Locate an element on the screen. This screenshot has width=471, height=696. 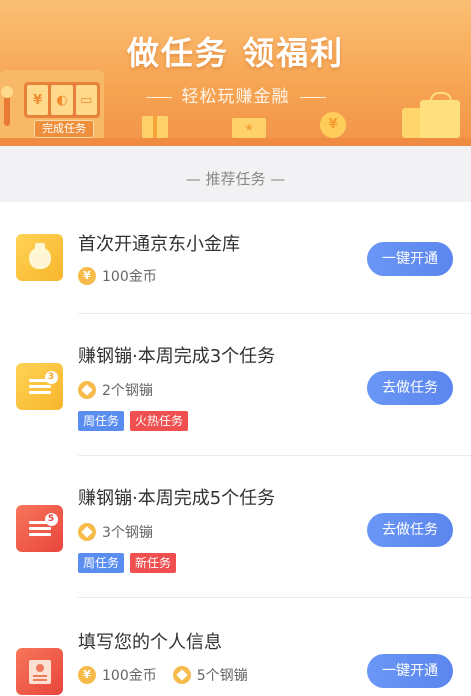
reward-row: 2个钢镚 is located at coordinates (115, 390).